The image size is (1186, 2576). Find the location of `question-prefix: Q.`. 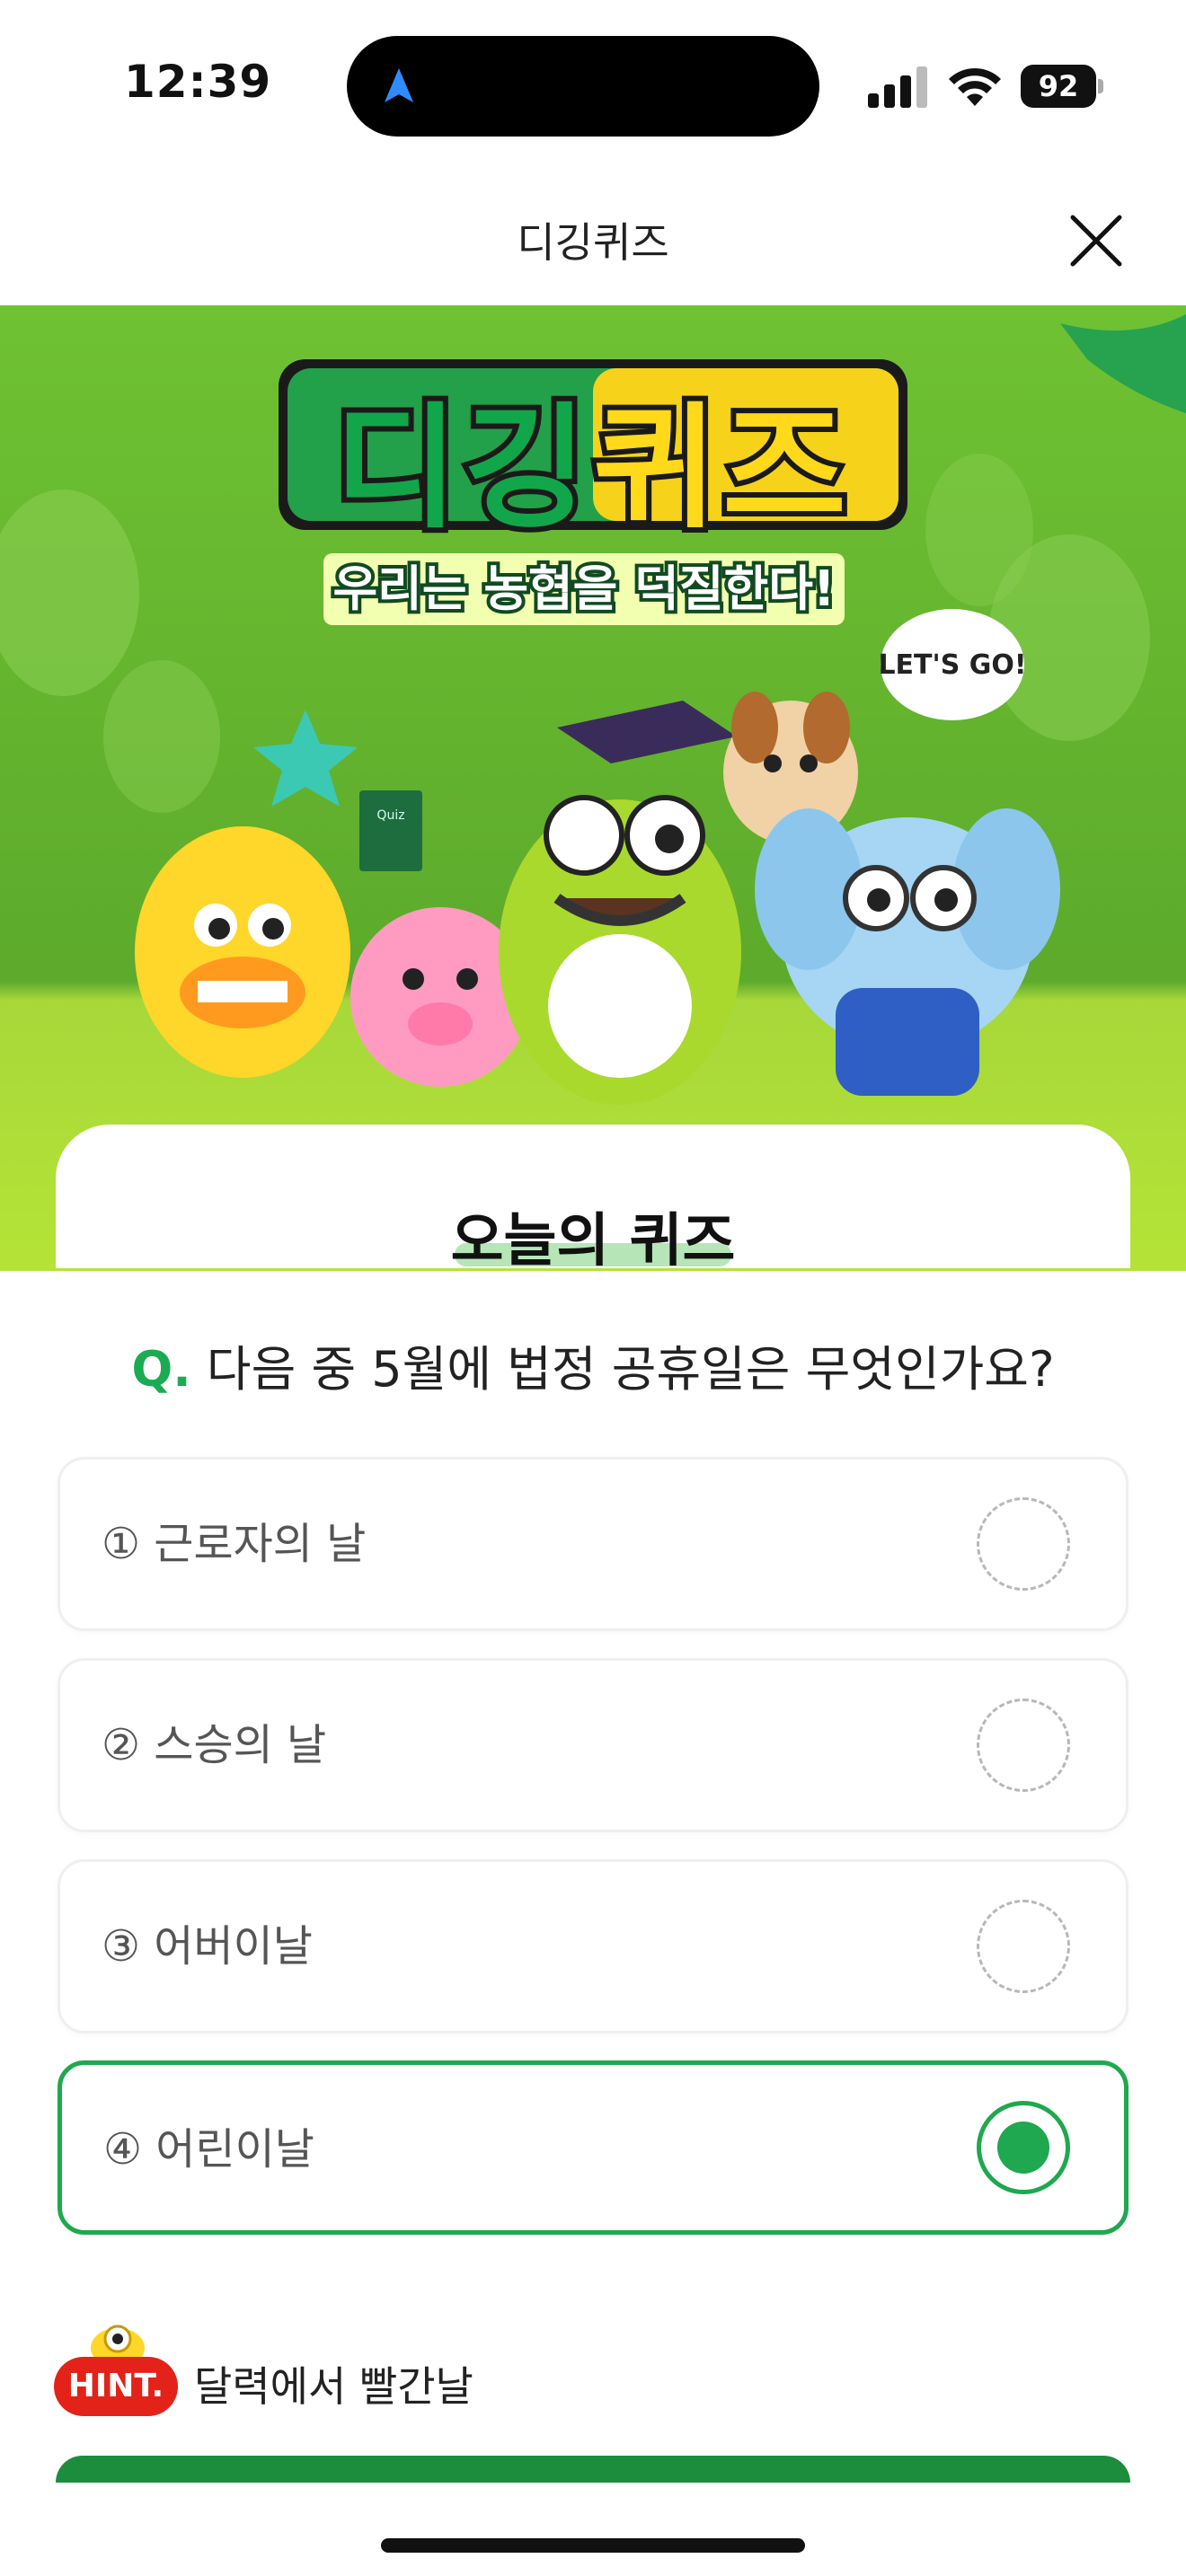

question-prefix: Q. is located at coordinates (161, 1369).